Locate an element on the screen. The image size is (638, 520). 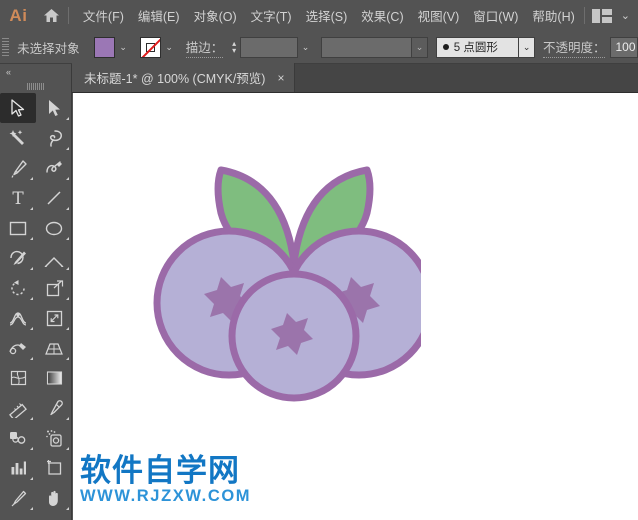
shape-builder-tool is located at coordinates (18, 348).